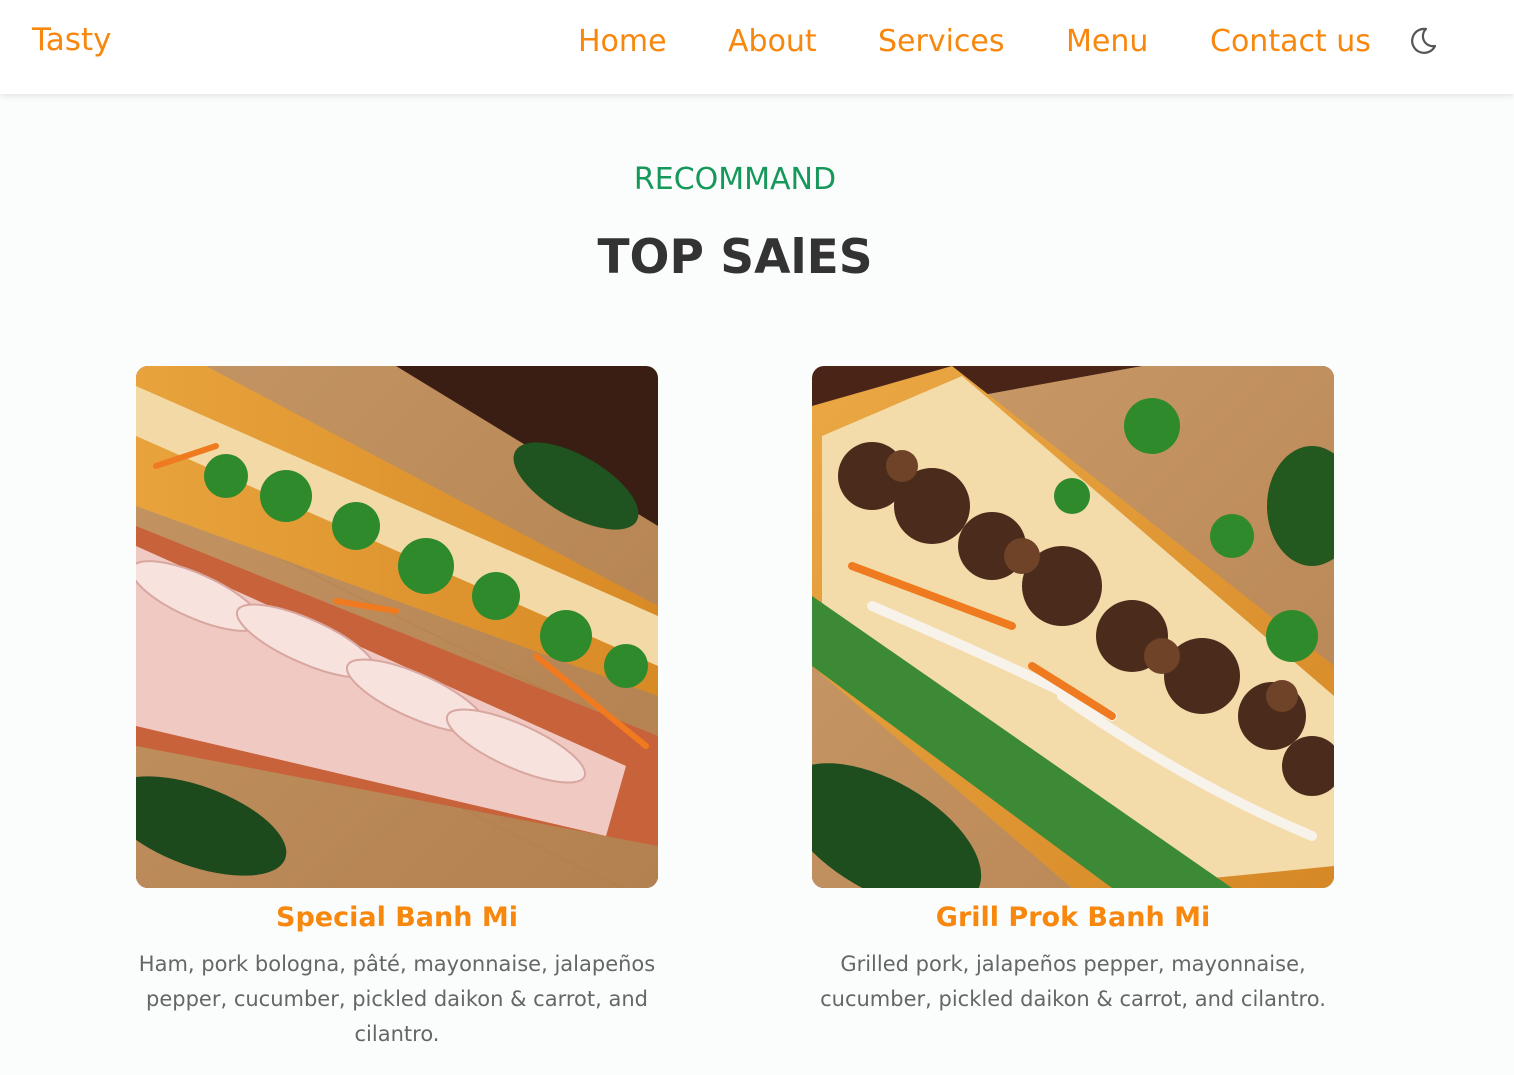 This screenshot has width=1514, height=1075. What do you see at coordinates (622, 41) in the screenshot?
I see `nav-link-home: Home` at bounding box center [622, 41].